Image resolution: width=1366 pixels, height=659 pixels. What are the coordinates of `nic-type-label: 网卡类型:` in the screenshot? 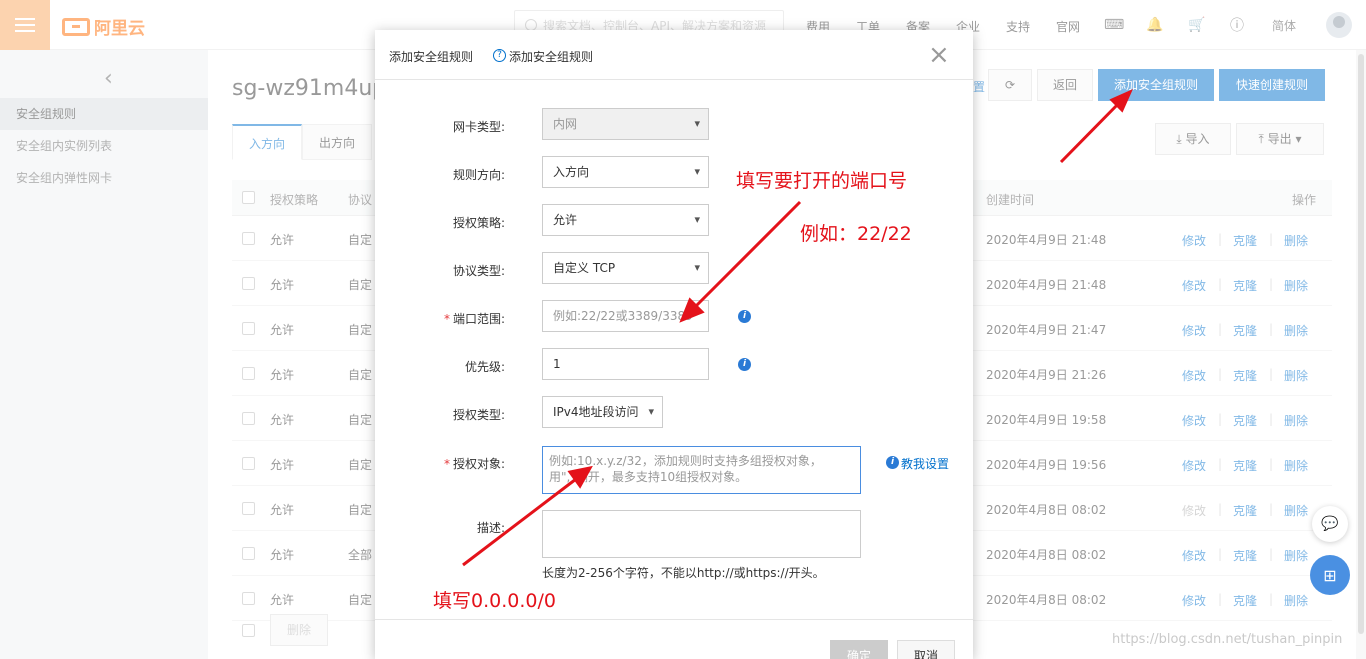 It's located at (478, 127).